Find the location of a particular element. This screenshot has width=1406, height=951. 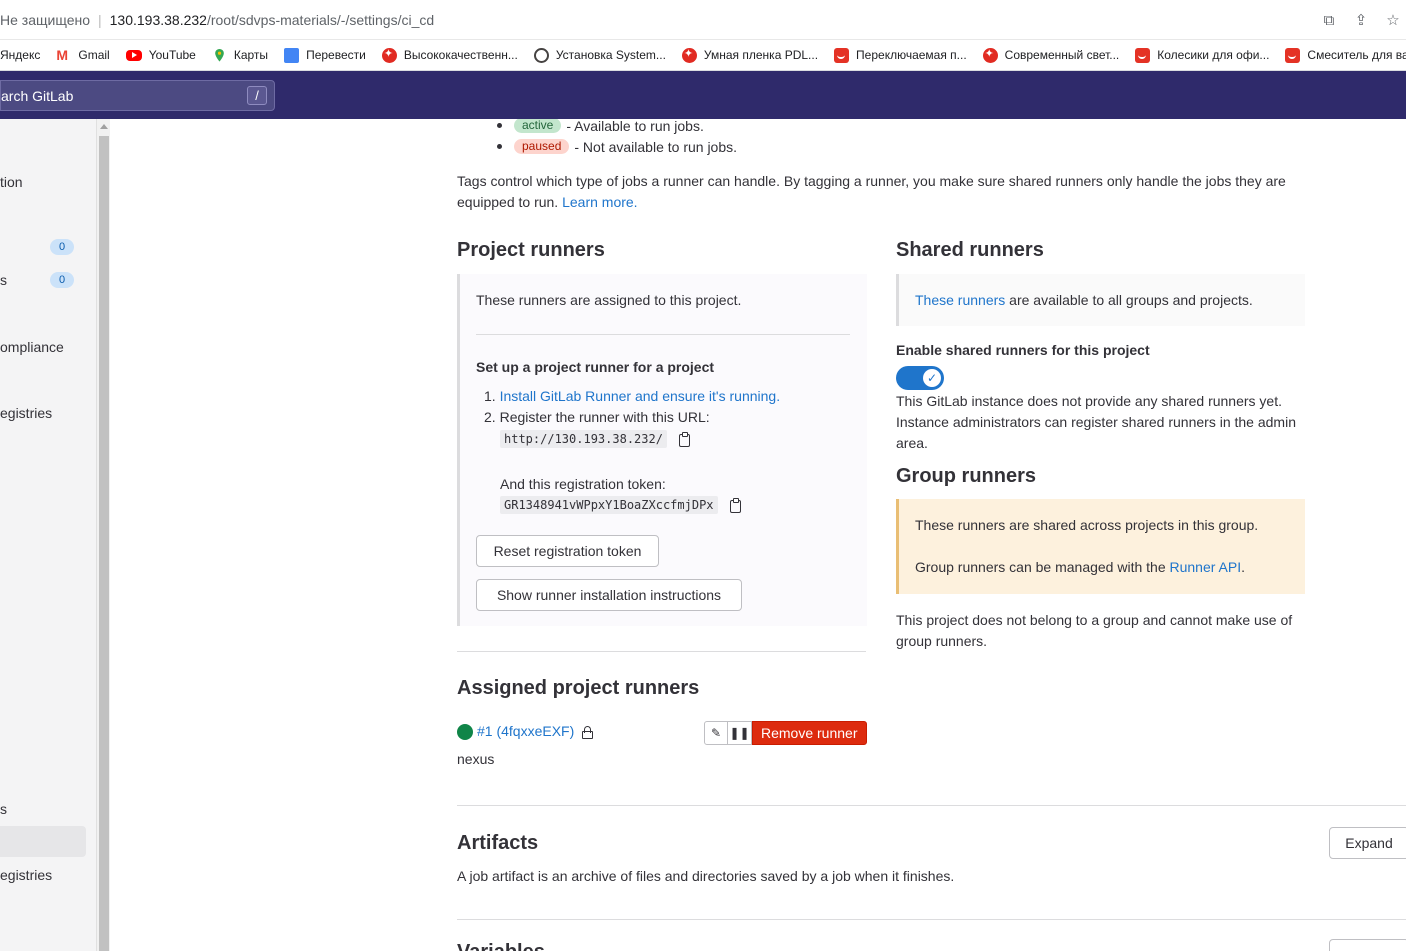

bookmark-label: YouTube is located at coordinates (172, 55).